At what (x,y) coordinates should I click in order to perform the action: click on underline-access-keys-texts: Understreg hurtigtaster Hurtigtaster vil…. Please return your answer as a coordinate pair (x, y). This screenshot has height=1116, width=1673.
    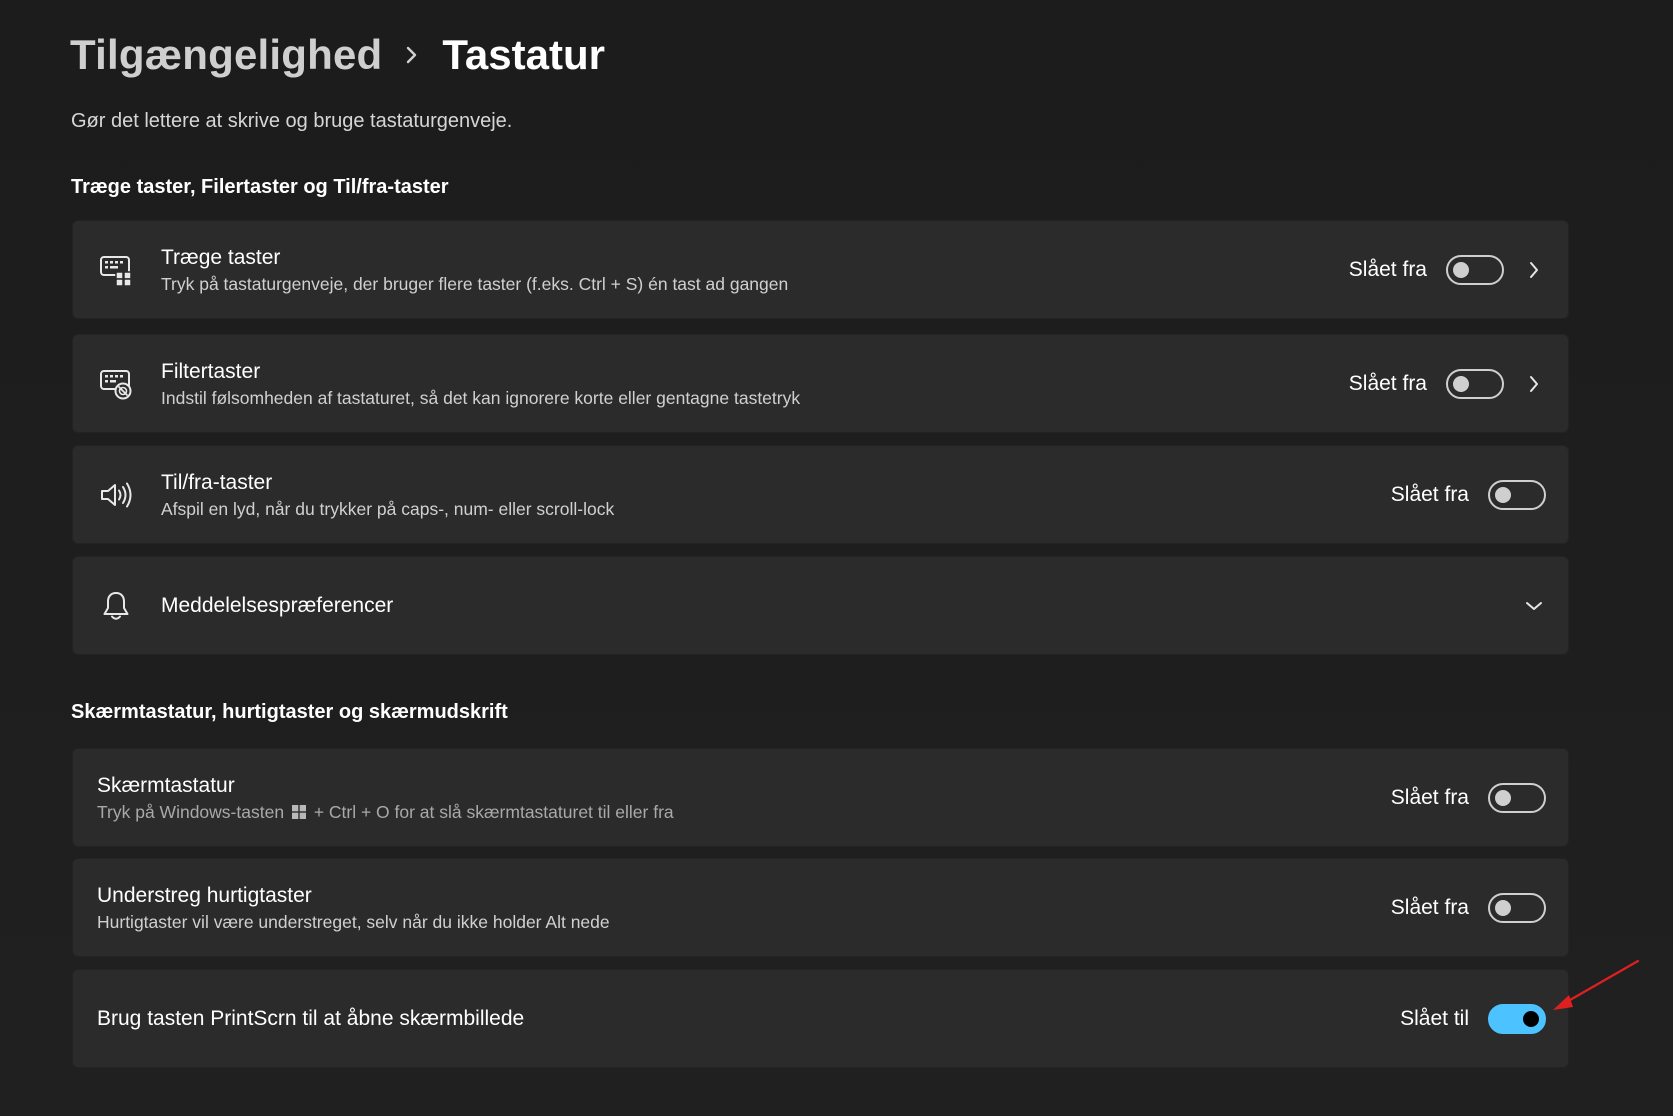
    Looking at the image, I should click on (353, 908).